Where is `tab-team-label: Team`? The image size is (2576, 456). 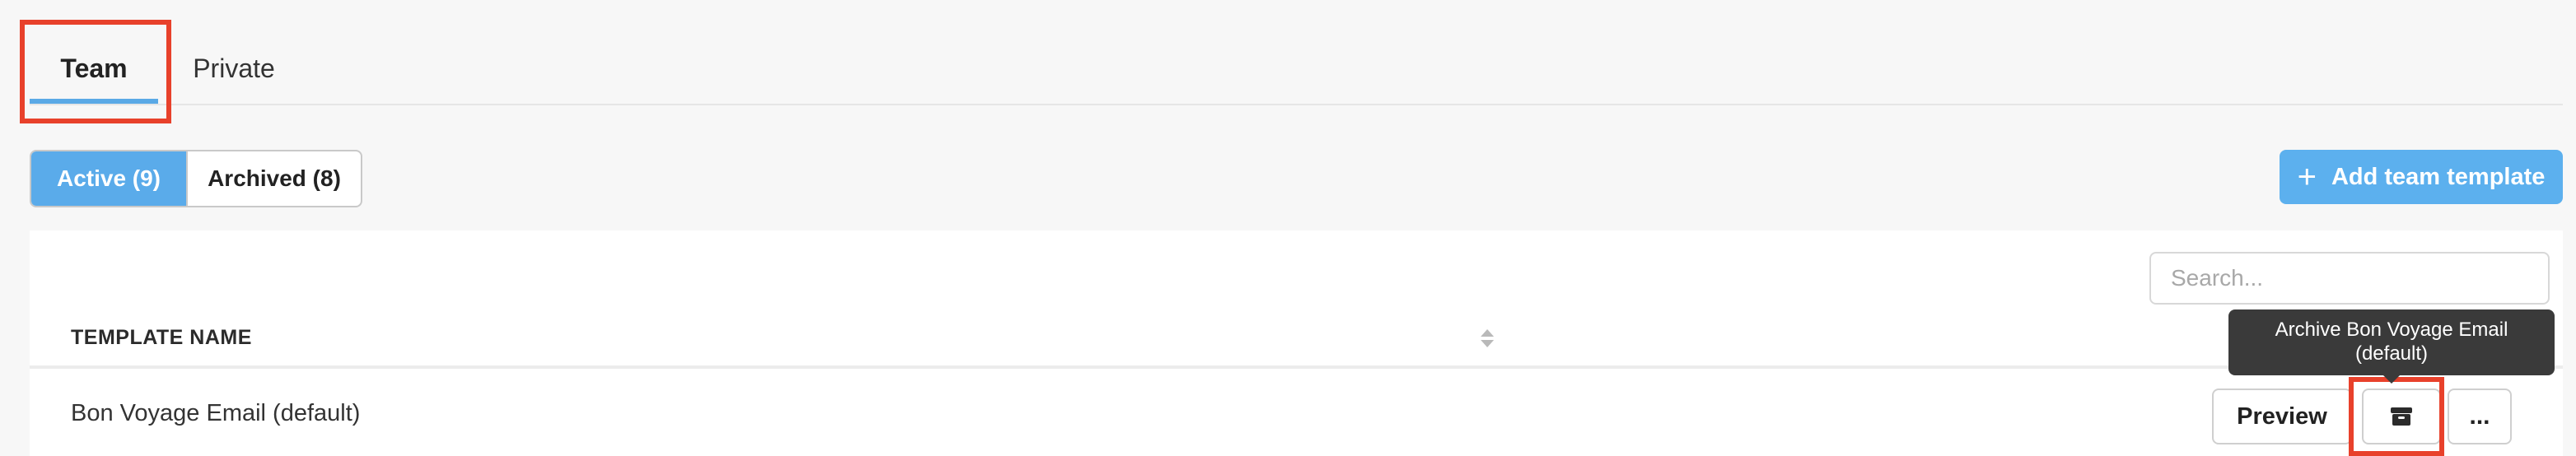 tab-team-label: Team is located at coordinates (94, 68).